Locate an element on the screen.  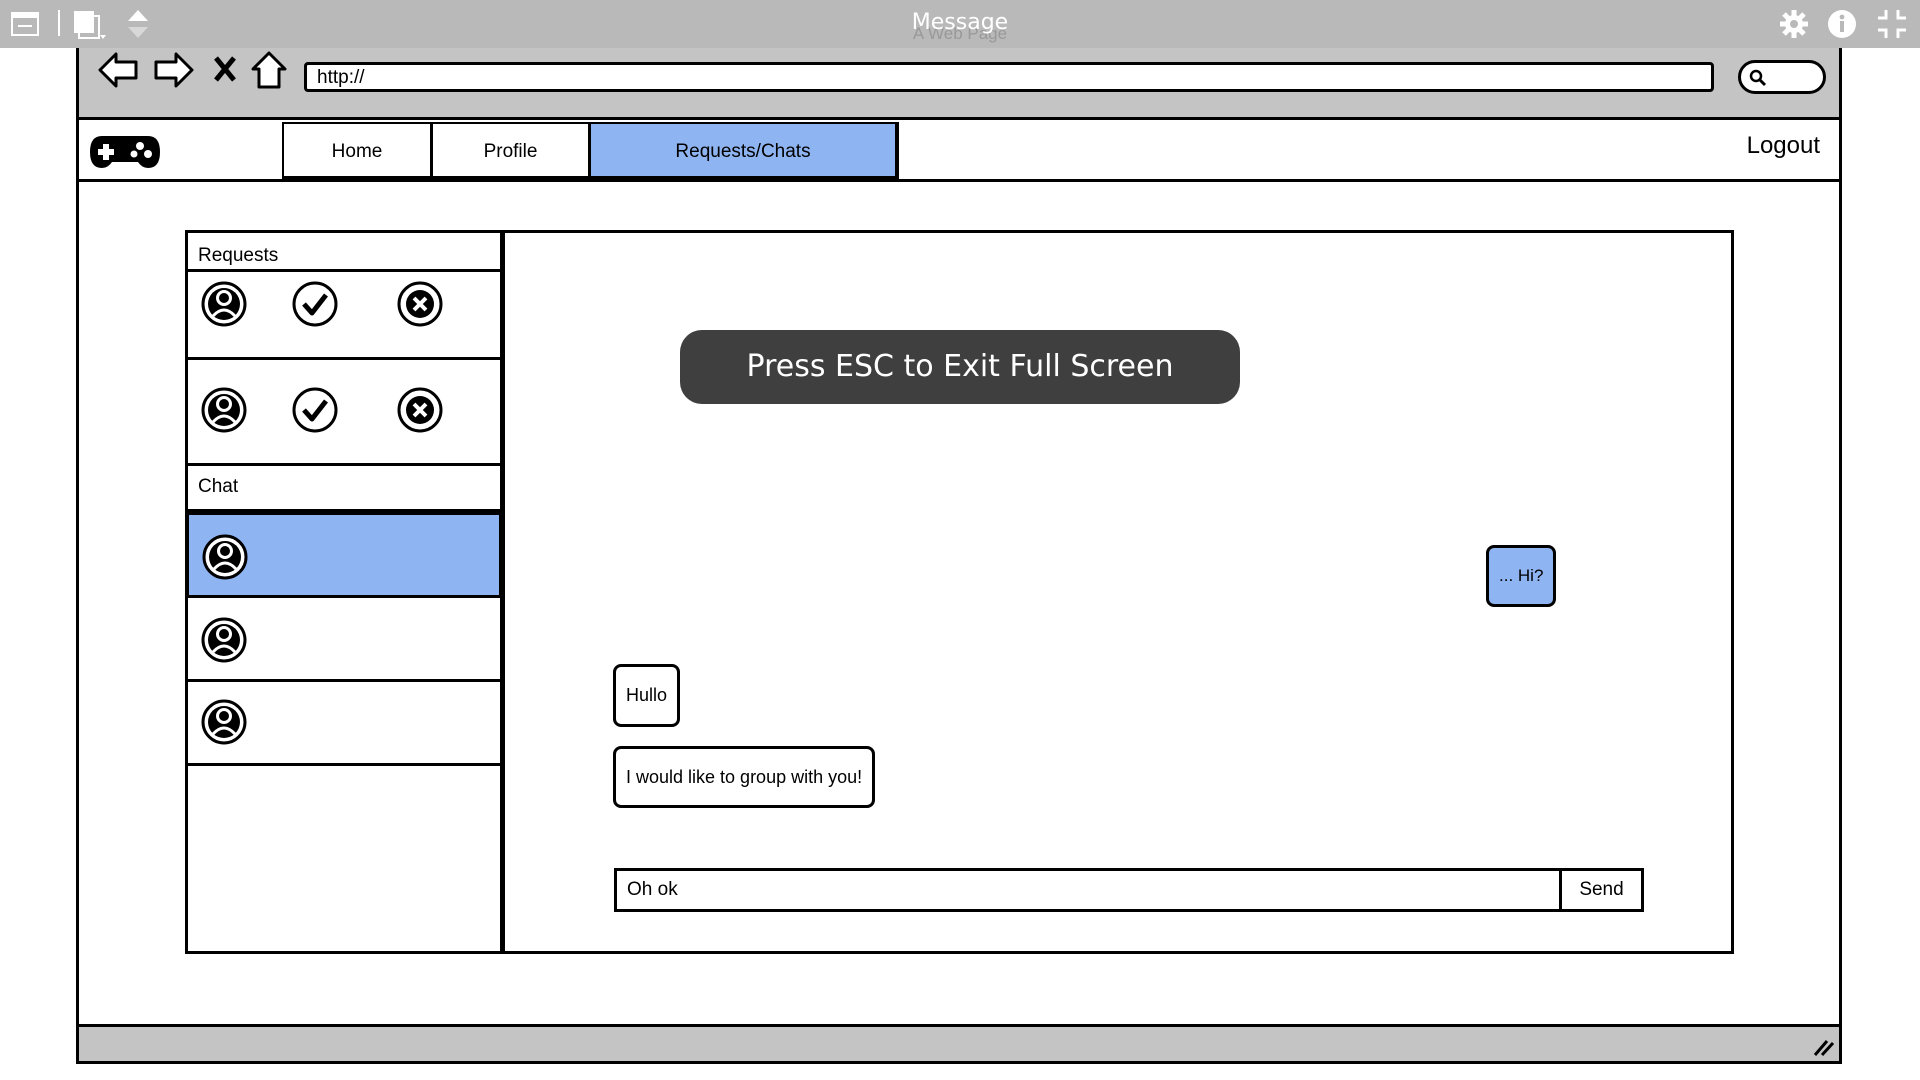
logout-link: Logout is located at coordinates (1770, 146).